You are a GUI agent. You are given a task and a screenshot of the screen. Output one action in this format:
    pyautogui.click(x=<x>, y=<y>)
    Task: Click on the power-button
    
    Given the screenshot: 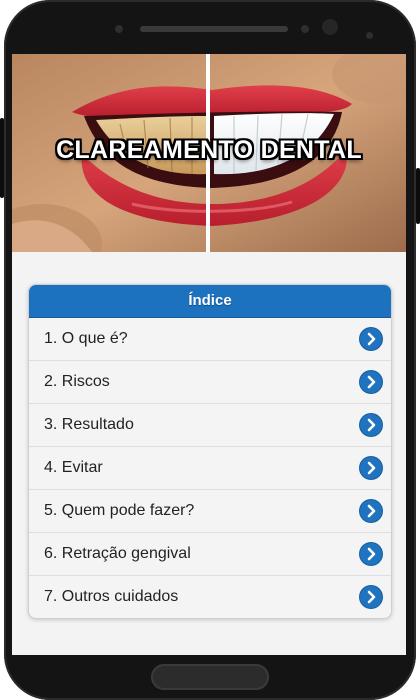 What is the action you would take?
    pyautogui.click(x=418, y=196)
    